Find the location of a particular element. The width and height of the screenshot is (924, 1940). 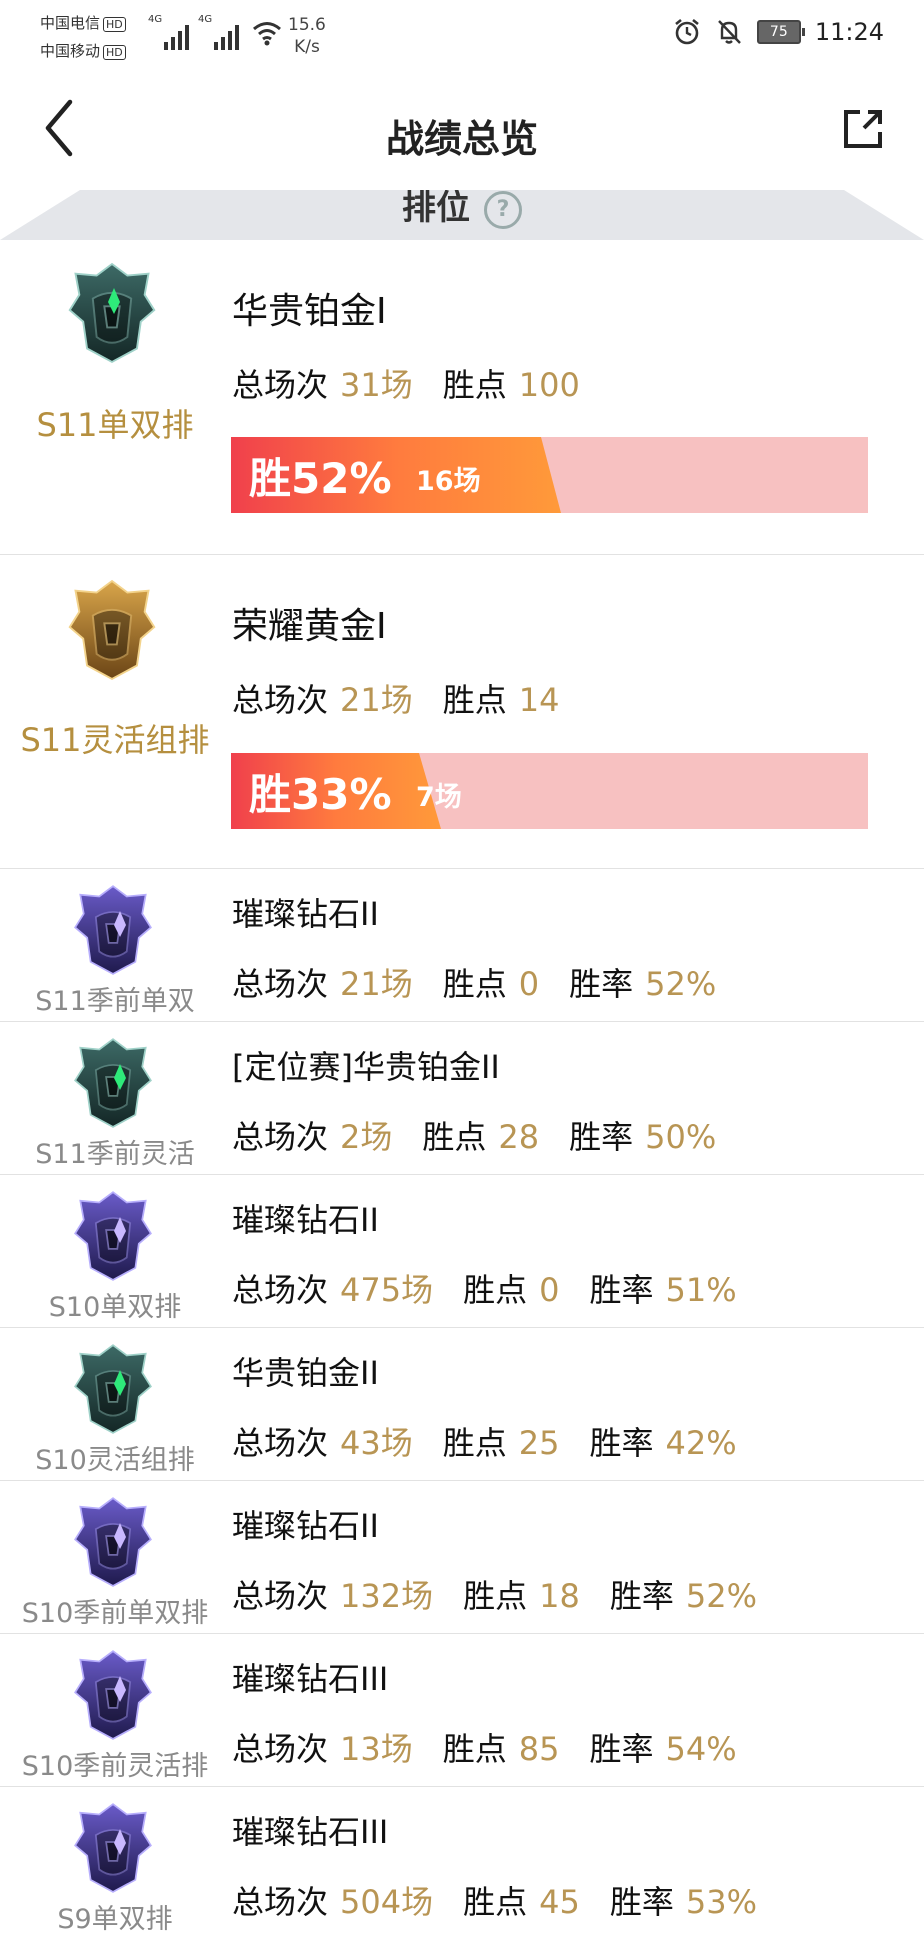

games-value: 504场 is located at coordinates (387, 1902).